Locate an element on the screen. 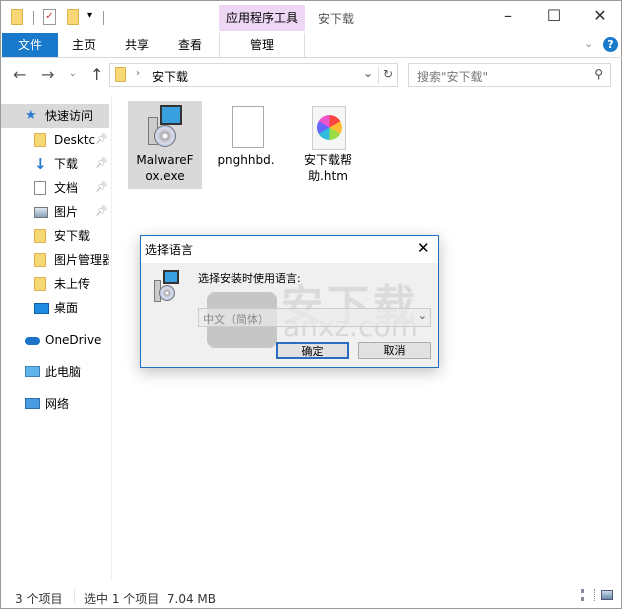 The width and height of the screenshot is (622, 609). maximize-button: ☐ is located at coordinates (554, 17).